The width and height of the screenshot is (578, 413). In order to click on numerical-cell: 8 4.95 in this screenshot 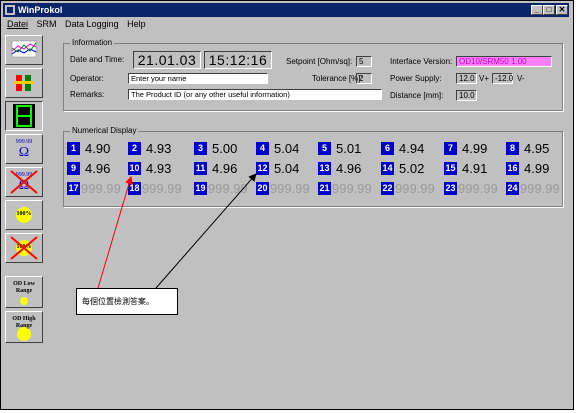, I will do `click(540, 149)`.